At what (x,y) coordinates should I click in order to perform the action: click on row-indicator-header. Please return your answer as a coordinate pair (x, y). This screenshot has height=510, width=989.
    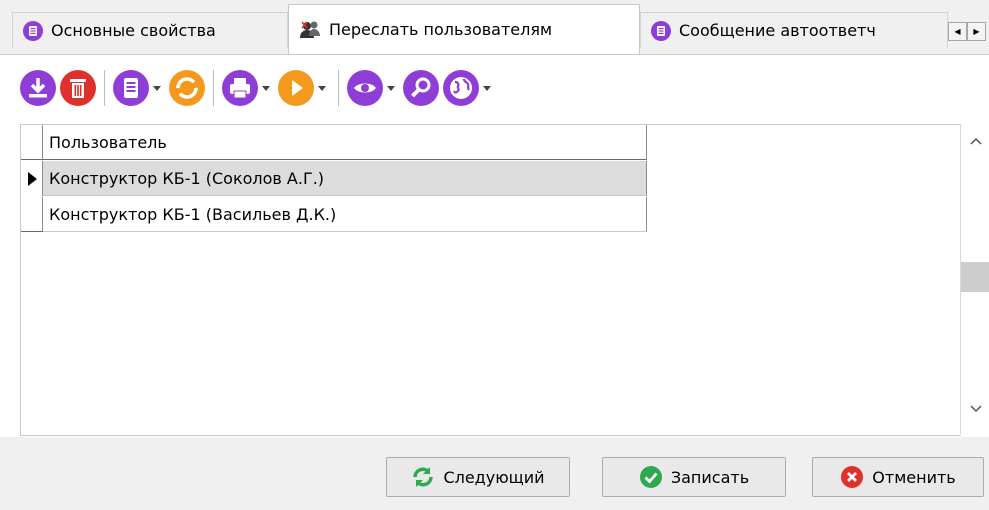
    Looking at the image, I should click on (32, 142).